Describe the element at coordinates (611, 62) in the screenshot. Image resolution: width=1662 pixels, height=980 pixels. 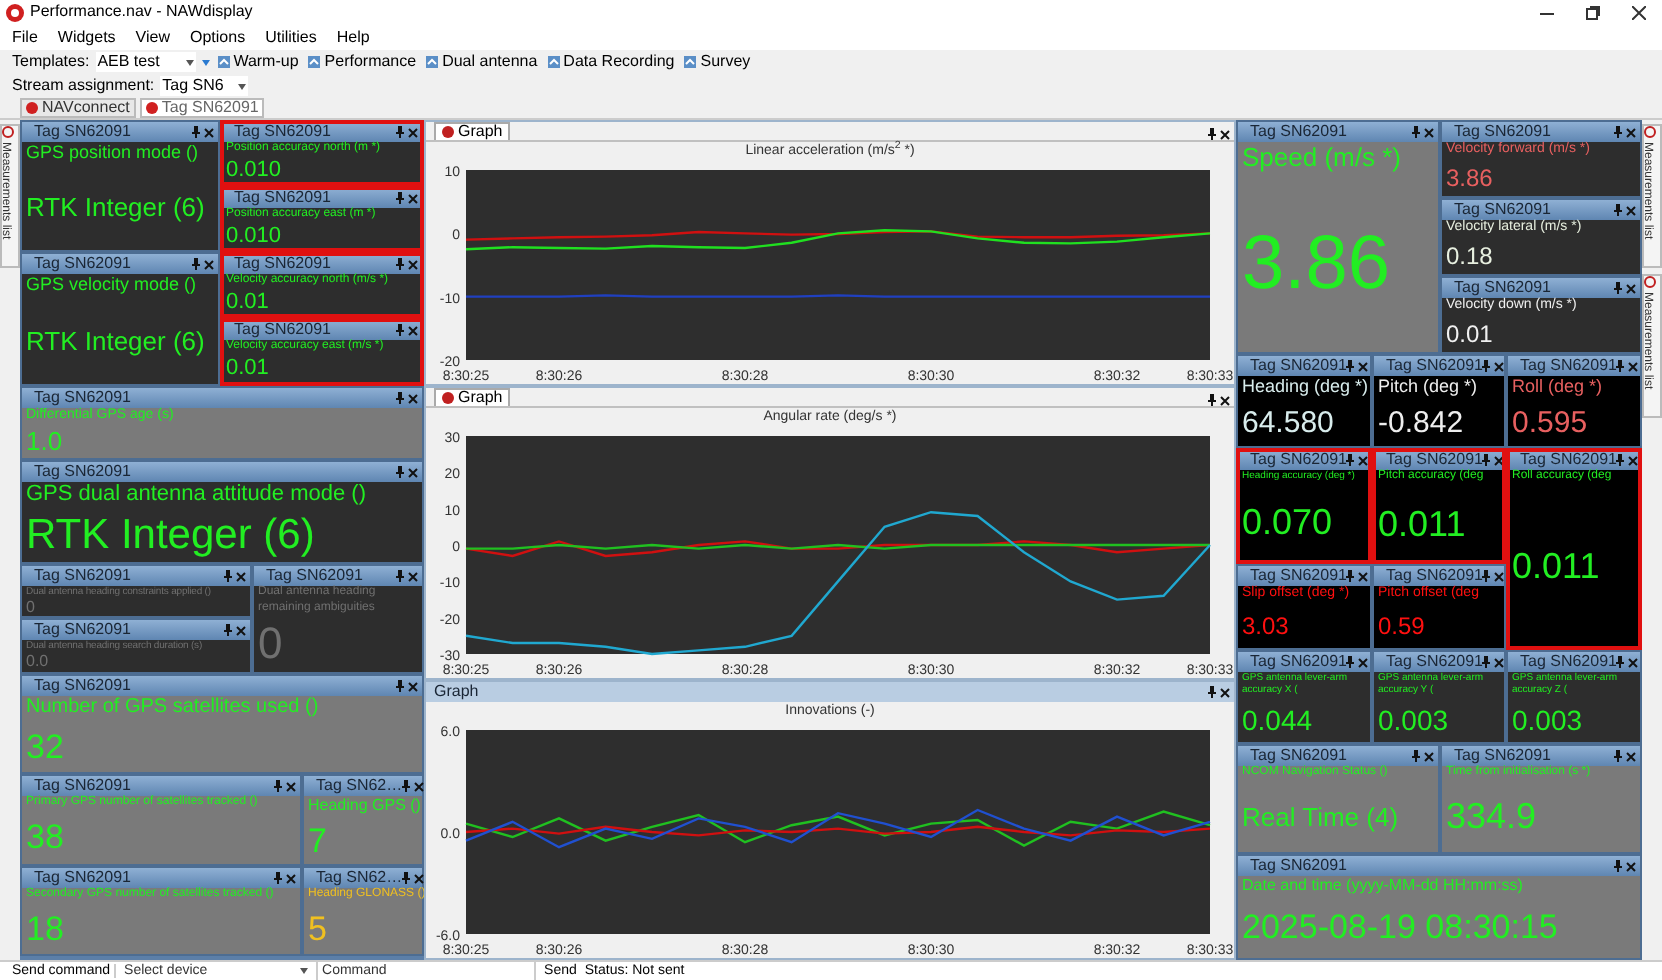
I see `template-button: Data Recording` at that location.